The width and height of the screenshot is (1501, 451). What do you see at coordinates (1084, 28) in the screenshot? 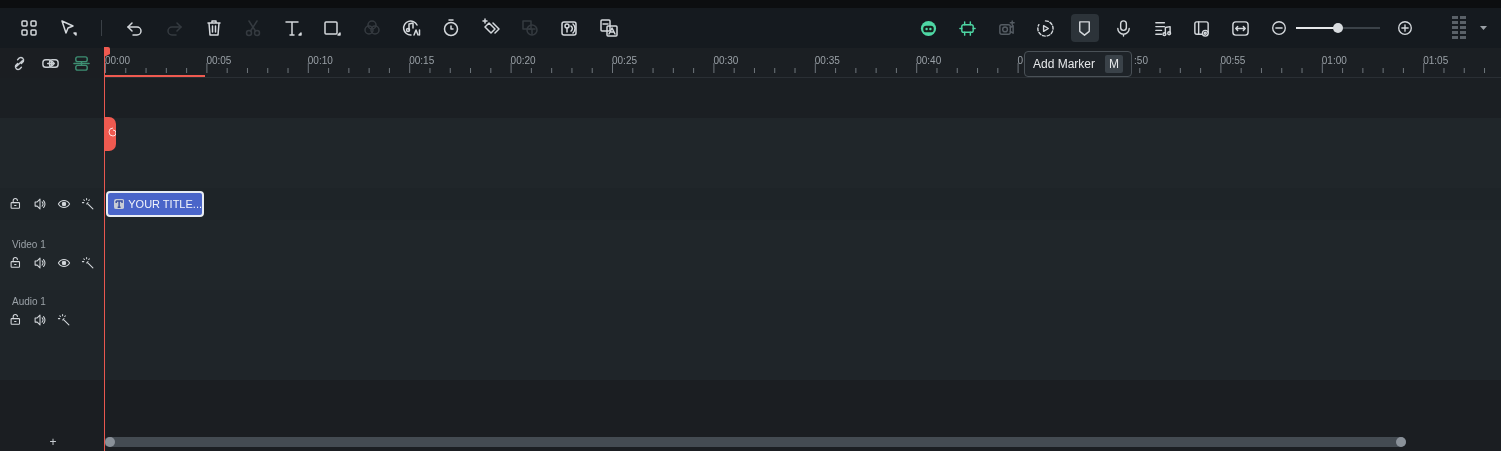
I see `toolbar-button` at bounding box center [1084, 28].